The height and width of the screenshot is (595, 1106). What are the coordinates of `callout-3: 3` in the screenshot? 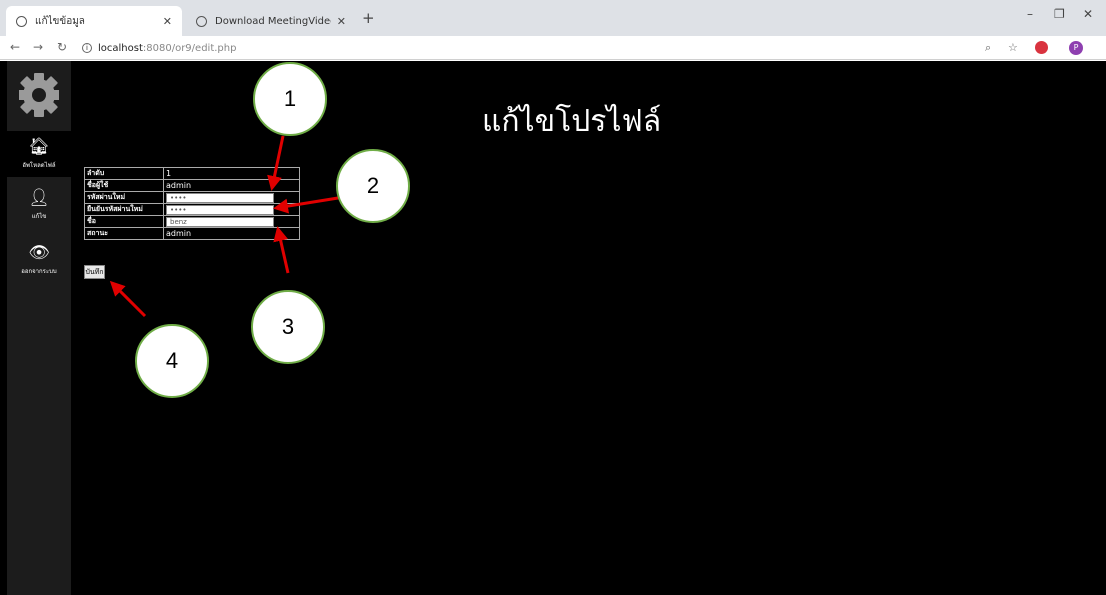 It's located at (288, 327).